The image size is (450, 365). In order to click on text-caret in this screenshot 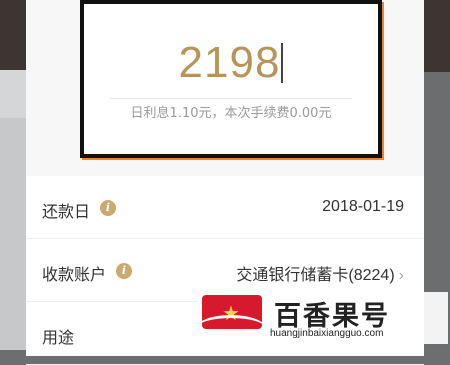, I will do `click(282, 63)`.